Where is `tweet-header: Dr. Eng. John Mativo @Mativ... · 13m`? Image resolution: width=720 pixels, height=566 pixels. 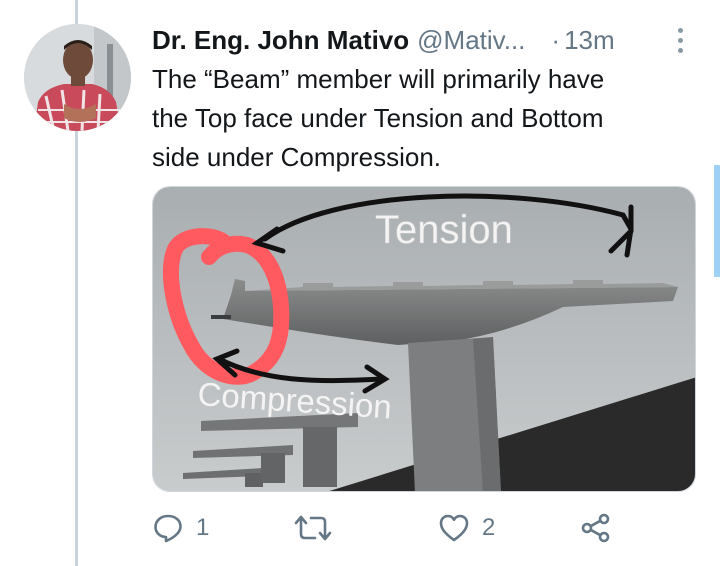
tweet-header: Dr. Eng. John Mativo @Mativ... · 13m is located at coordinates (422, 40).